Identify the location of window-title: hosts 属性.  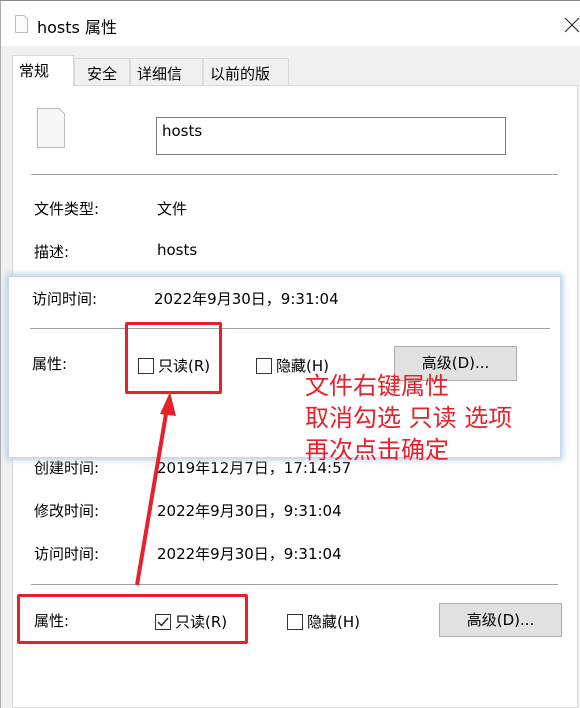
(77, 27).